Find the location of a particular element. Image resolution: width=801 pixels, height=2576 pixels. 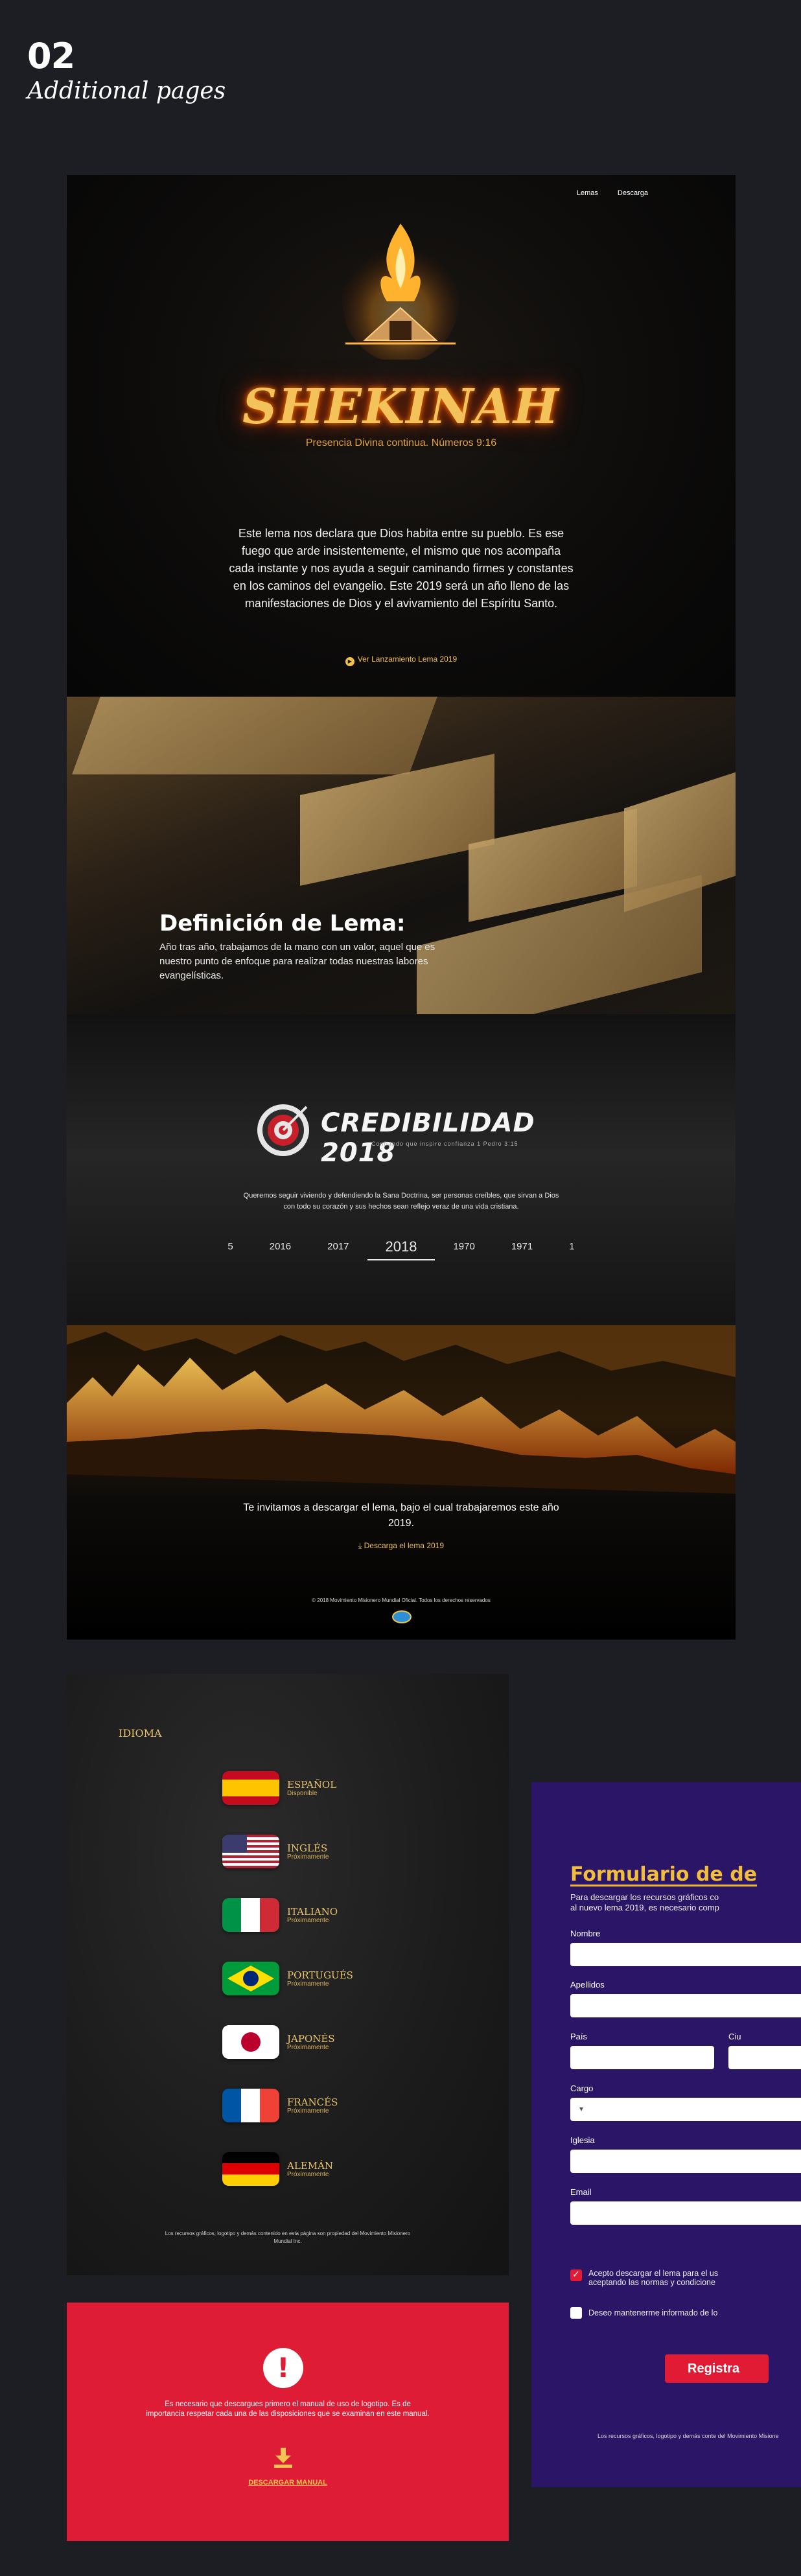

language-item-japanese: JAPONÉS Próximamente is located at coordinates (279, 2042).